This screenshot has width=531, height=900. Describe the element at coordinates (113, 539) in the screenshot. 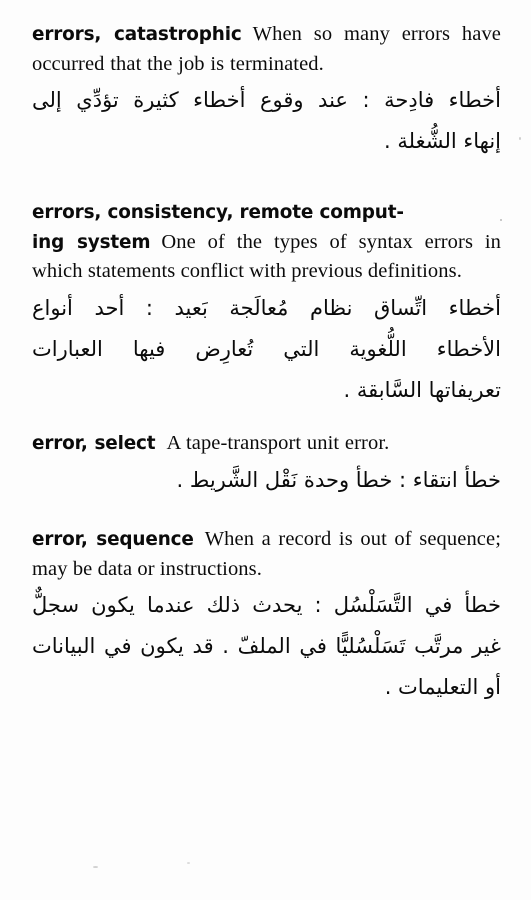

I see `entry-headword: error, sequence` at that location.